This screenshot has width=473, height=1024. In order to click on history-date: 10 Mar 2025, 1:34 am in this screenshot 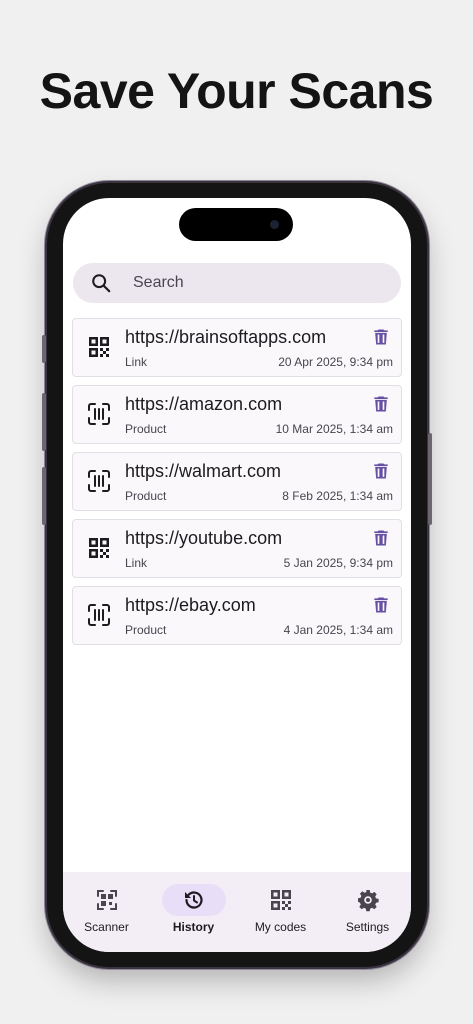, I will do `click(334, 429)`.